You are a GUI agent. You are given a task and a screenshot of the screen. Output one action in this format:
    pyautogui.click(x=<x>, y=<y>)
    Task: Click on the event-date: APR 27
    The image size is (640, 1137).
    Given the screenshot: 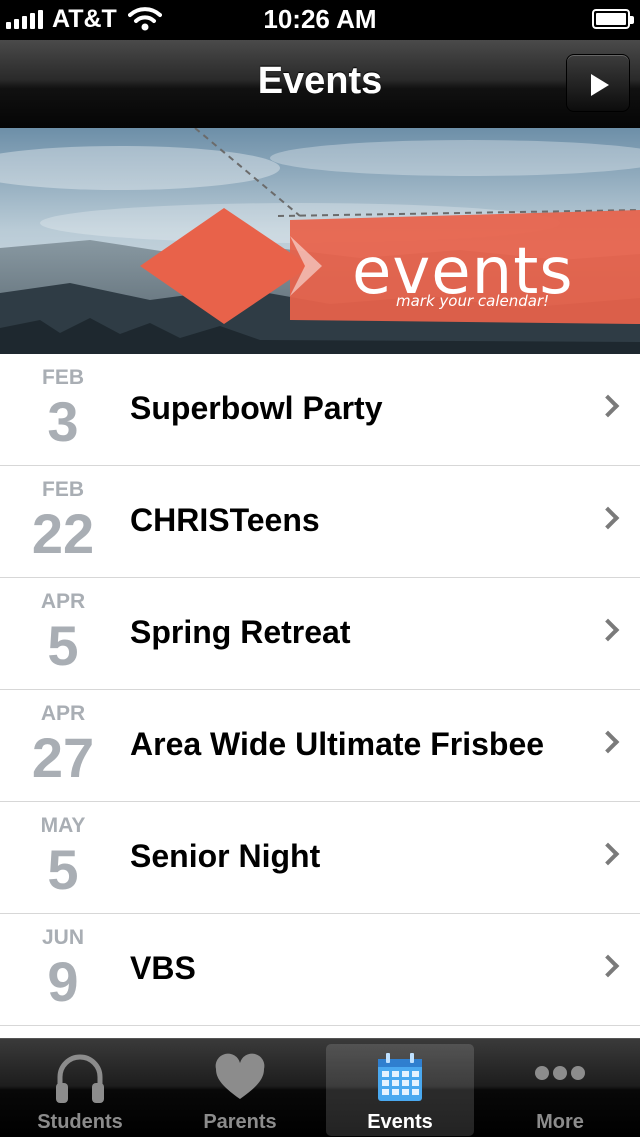 What is the action you would take?
    pyautogui.click(x=63, y=745)
    